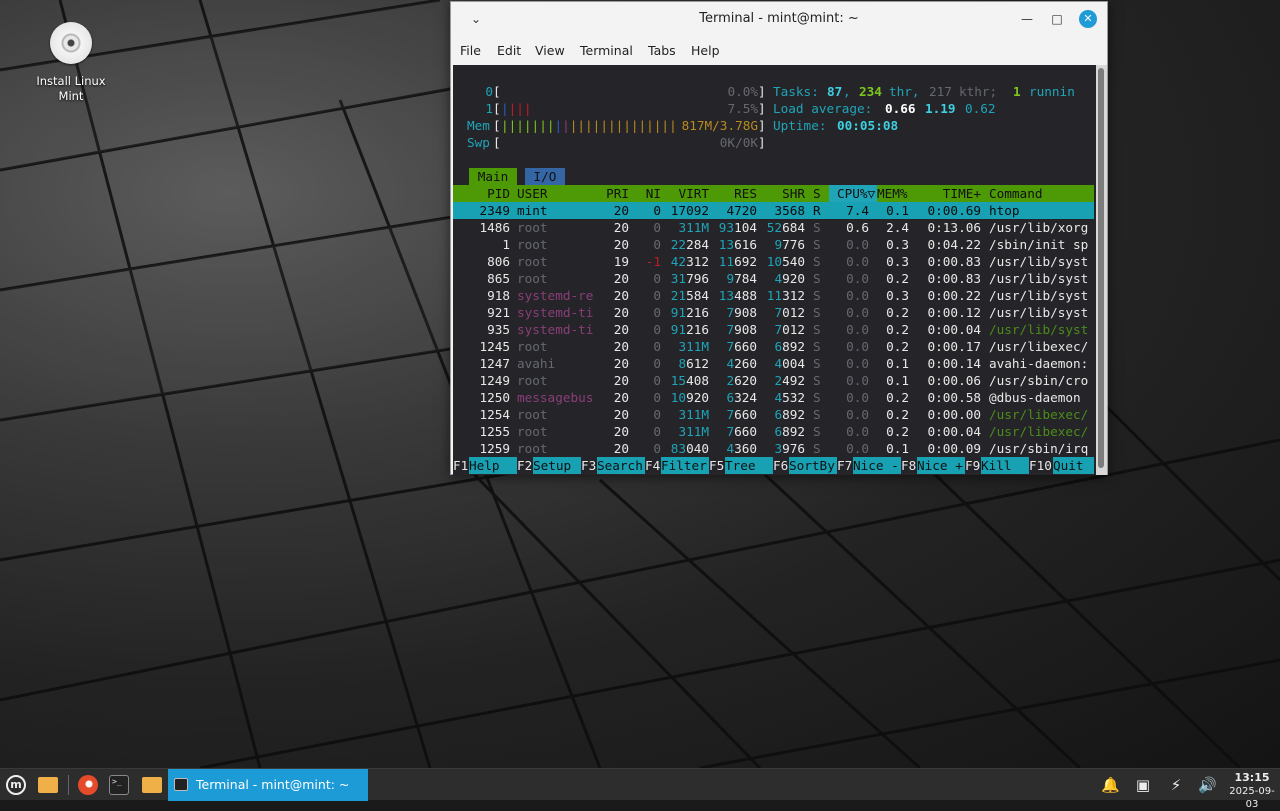  What do you see at coordinates (545, 176) in the screenshot?
I see `tab-io: I/O` at bounding box center [545, 176].